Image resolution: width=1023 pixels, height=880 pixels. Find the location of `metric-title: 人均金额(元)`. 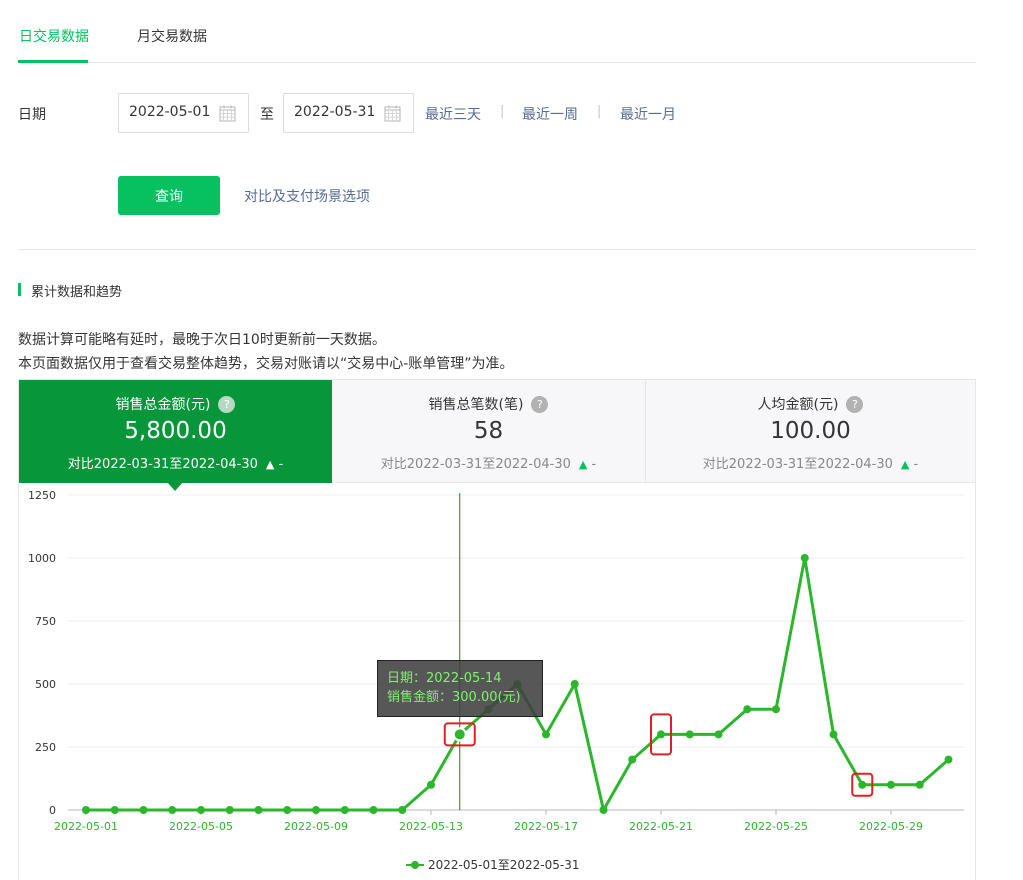

metric-title: 人均金额(元) is located at coordinates (798, 405).